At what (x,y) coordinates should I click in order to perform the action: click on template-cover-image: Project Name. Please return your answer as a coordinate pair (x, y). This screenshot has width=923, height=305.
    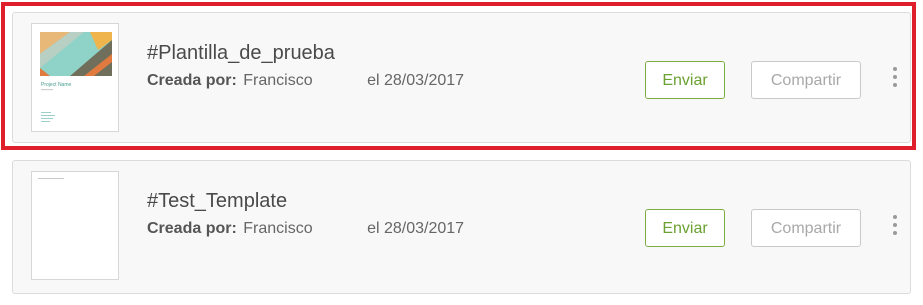
    Looking at the image, I should click on (75, 77).